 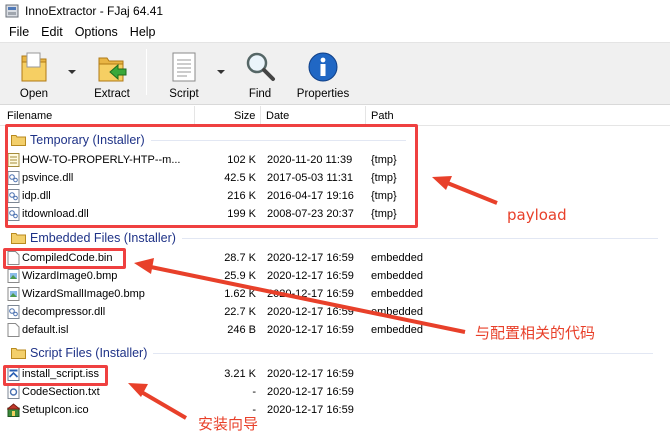 I want to click on open-dropdown-icon, so click(x=72, y=71).